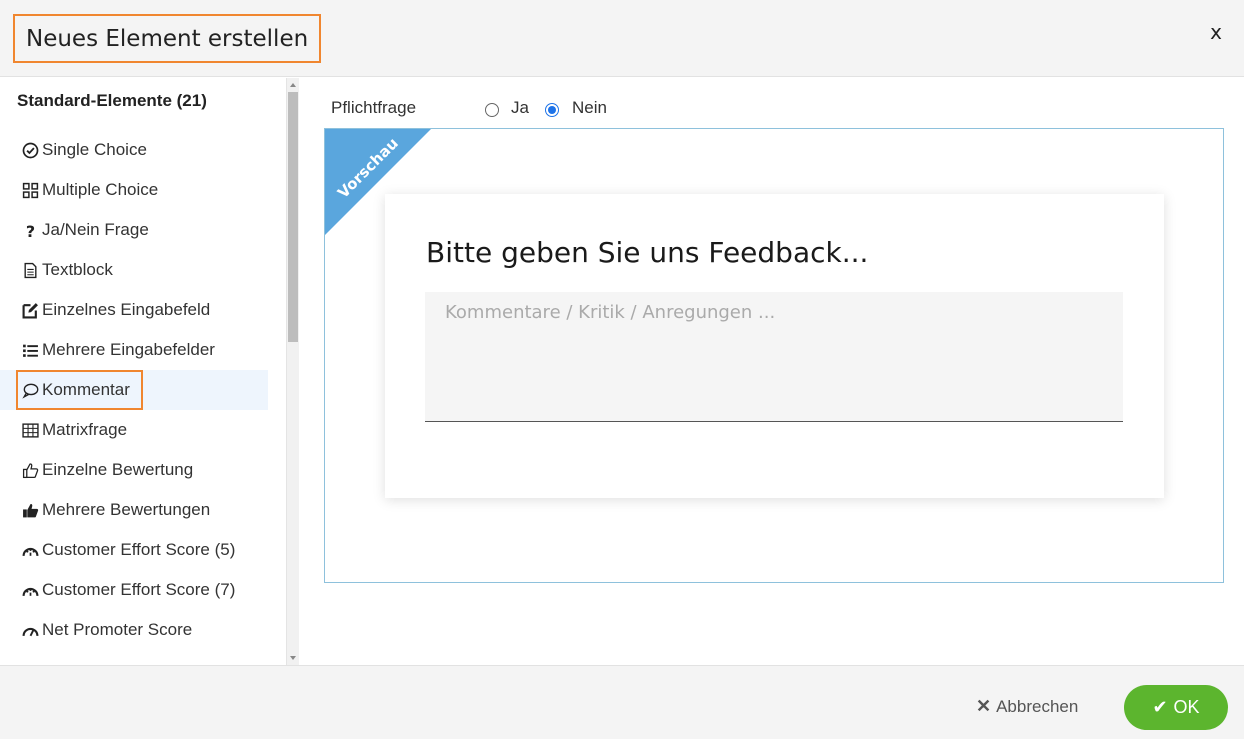 The width and height of the screenshot is (1244, 739). What do you see at coordinates (293, 658) in the screenshot?
I see `scroll-down-arrow-icon` at bounding box center [293, 658].